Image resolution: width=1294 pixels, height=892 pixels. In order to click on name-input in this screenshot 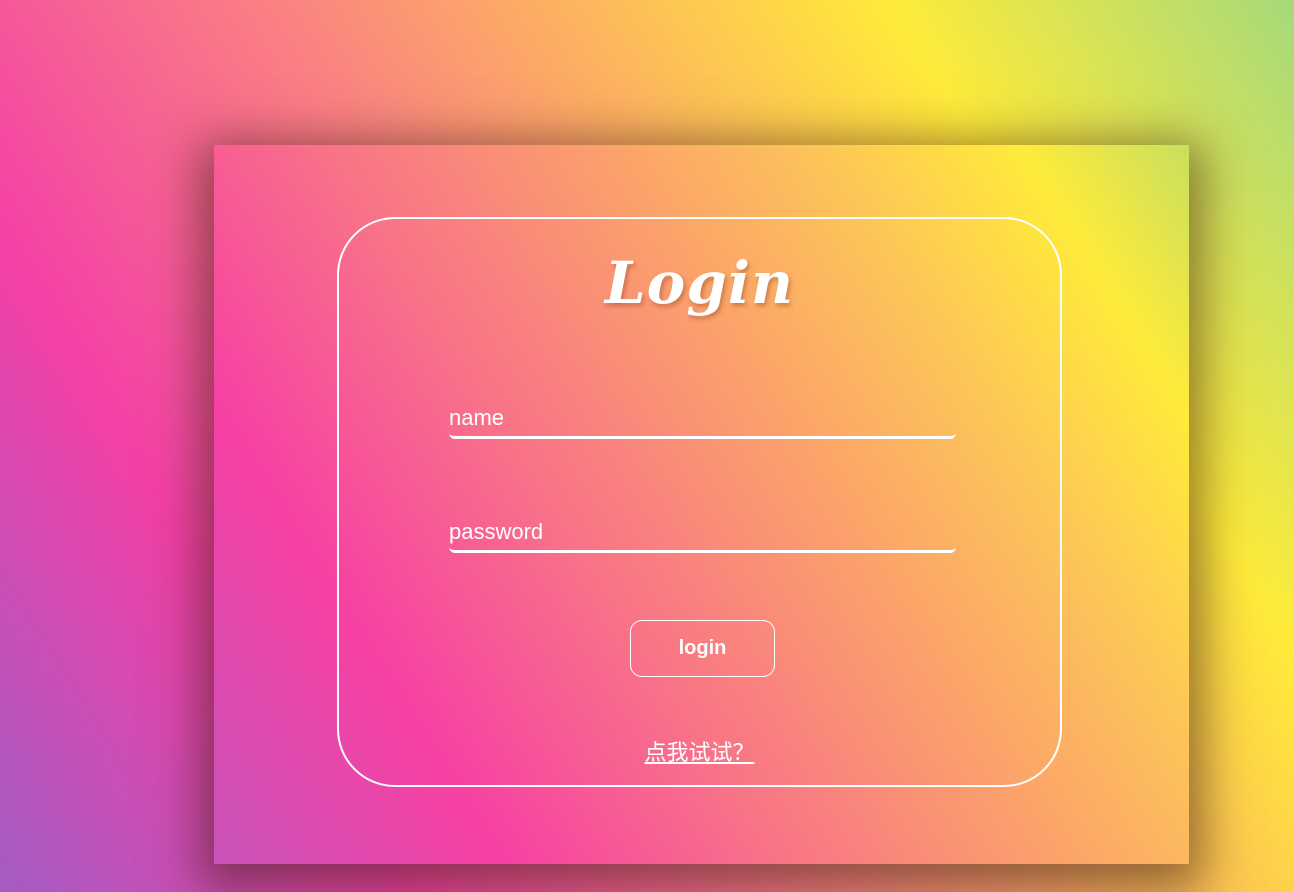, I will do `click(702, 419)`.